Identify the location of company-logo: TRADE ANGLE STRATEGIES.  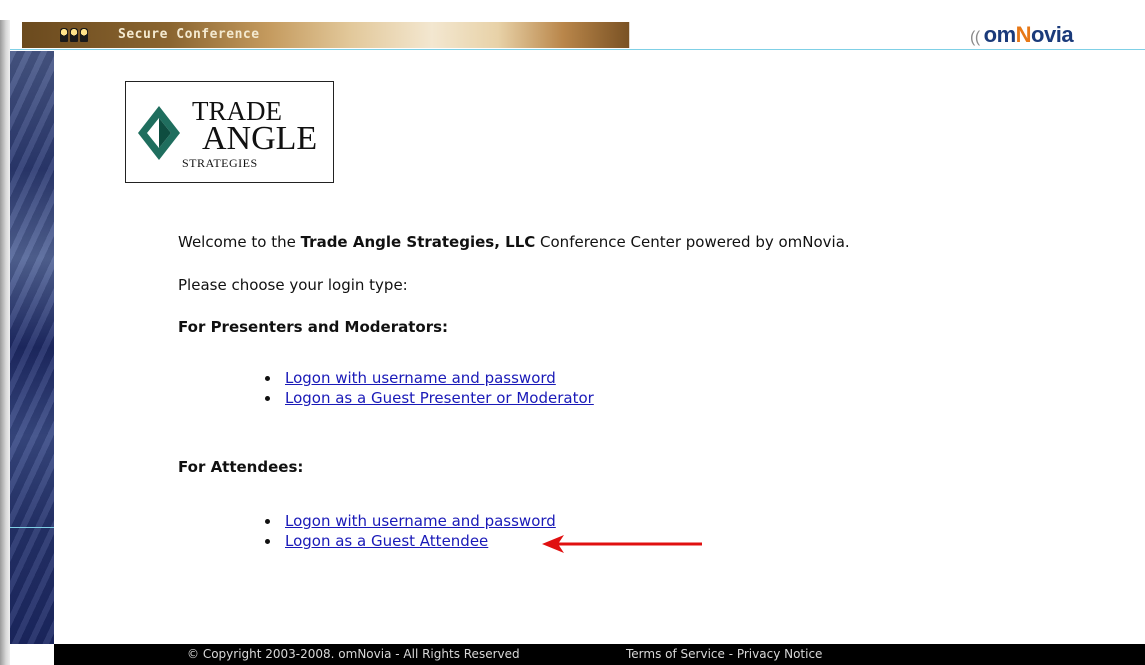
(229, 132).